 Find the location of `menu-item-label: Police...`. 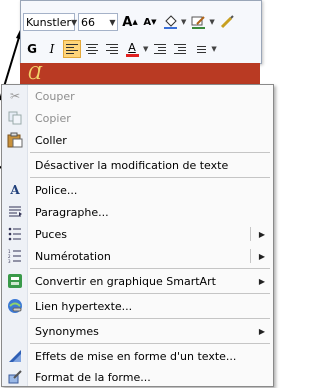

menu-item-label: Police... is located at coordinates (56, 190).